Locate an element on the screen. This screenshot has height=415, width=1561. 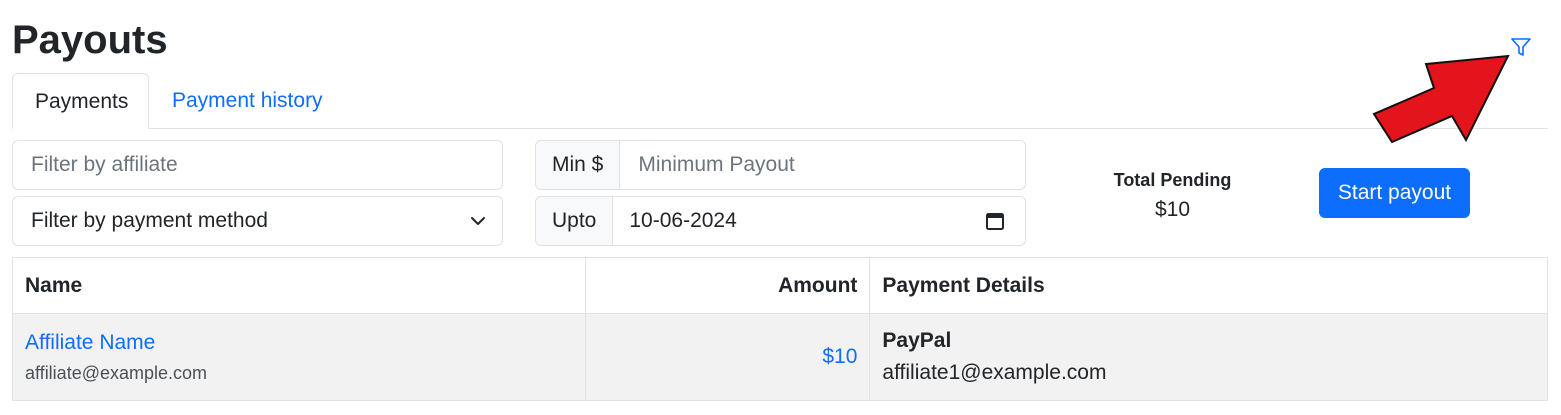
tab-payments: Payments is located at coordinates (80, 101).